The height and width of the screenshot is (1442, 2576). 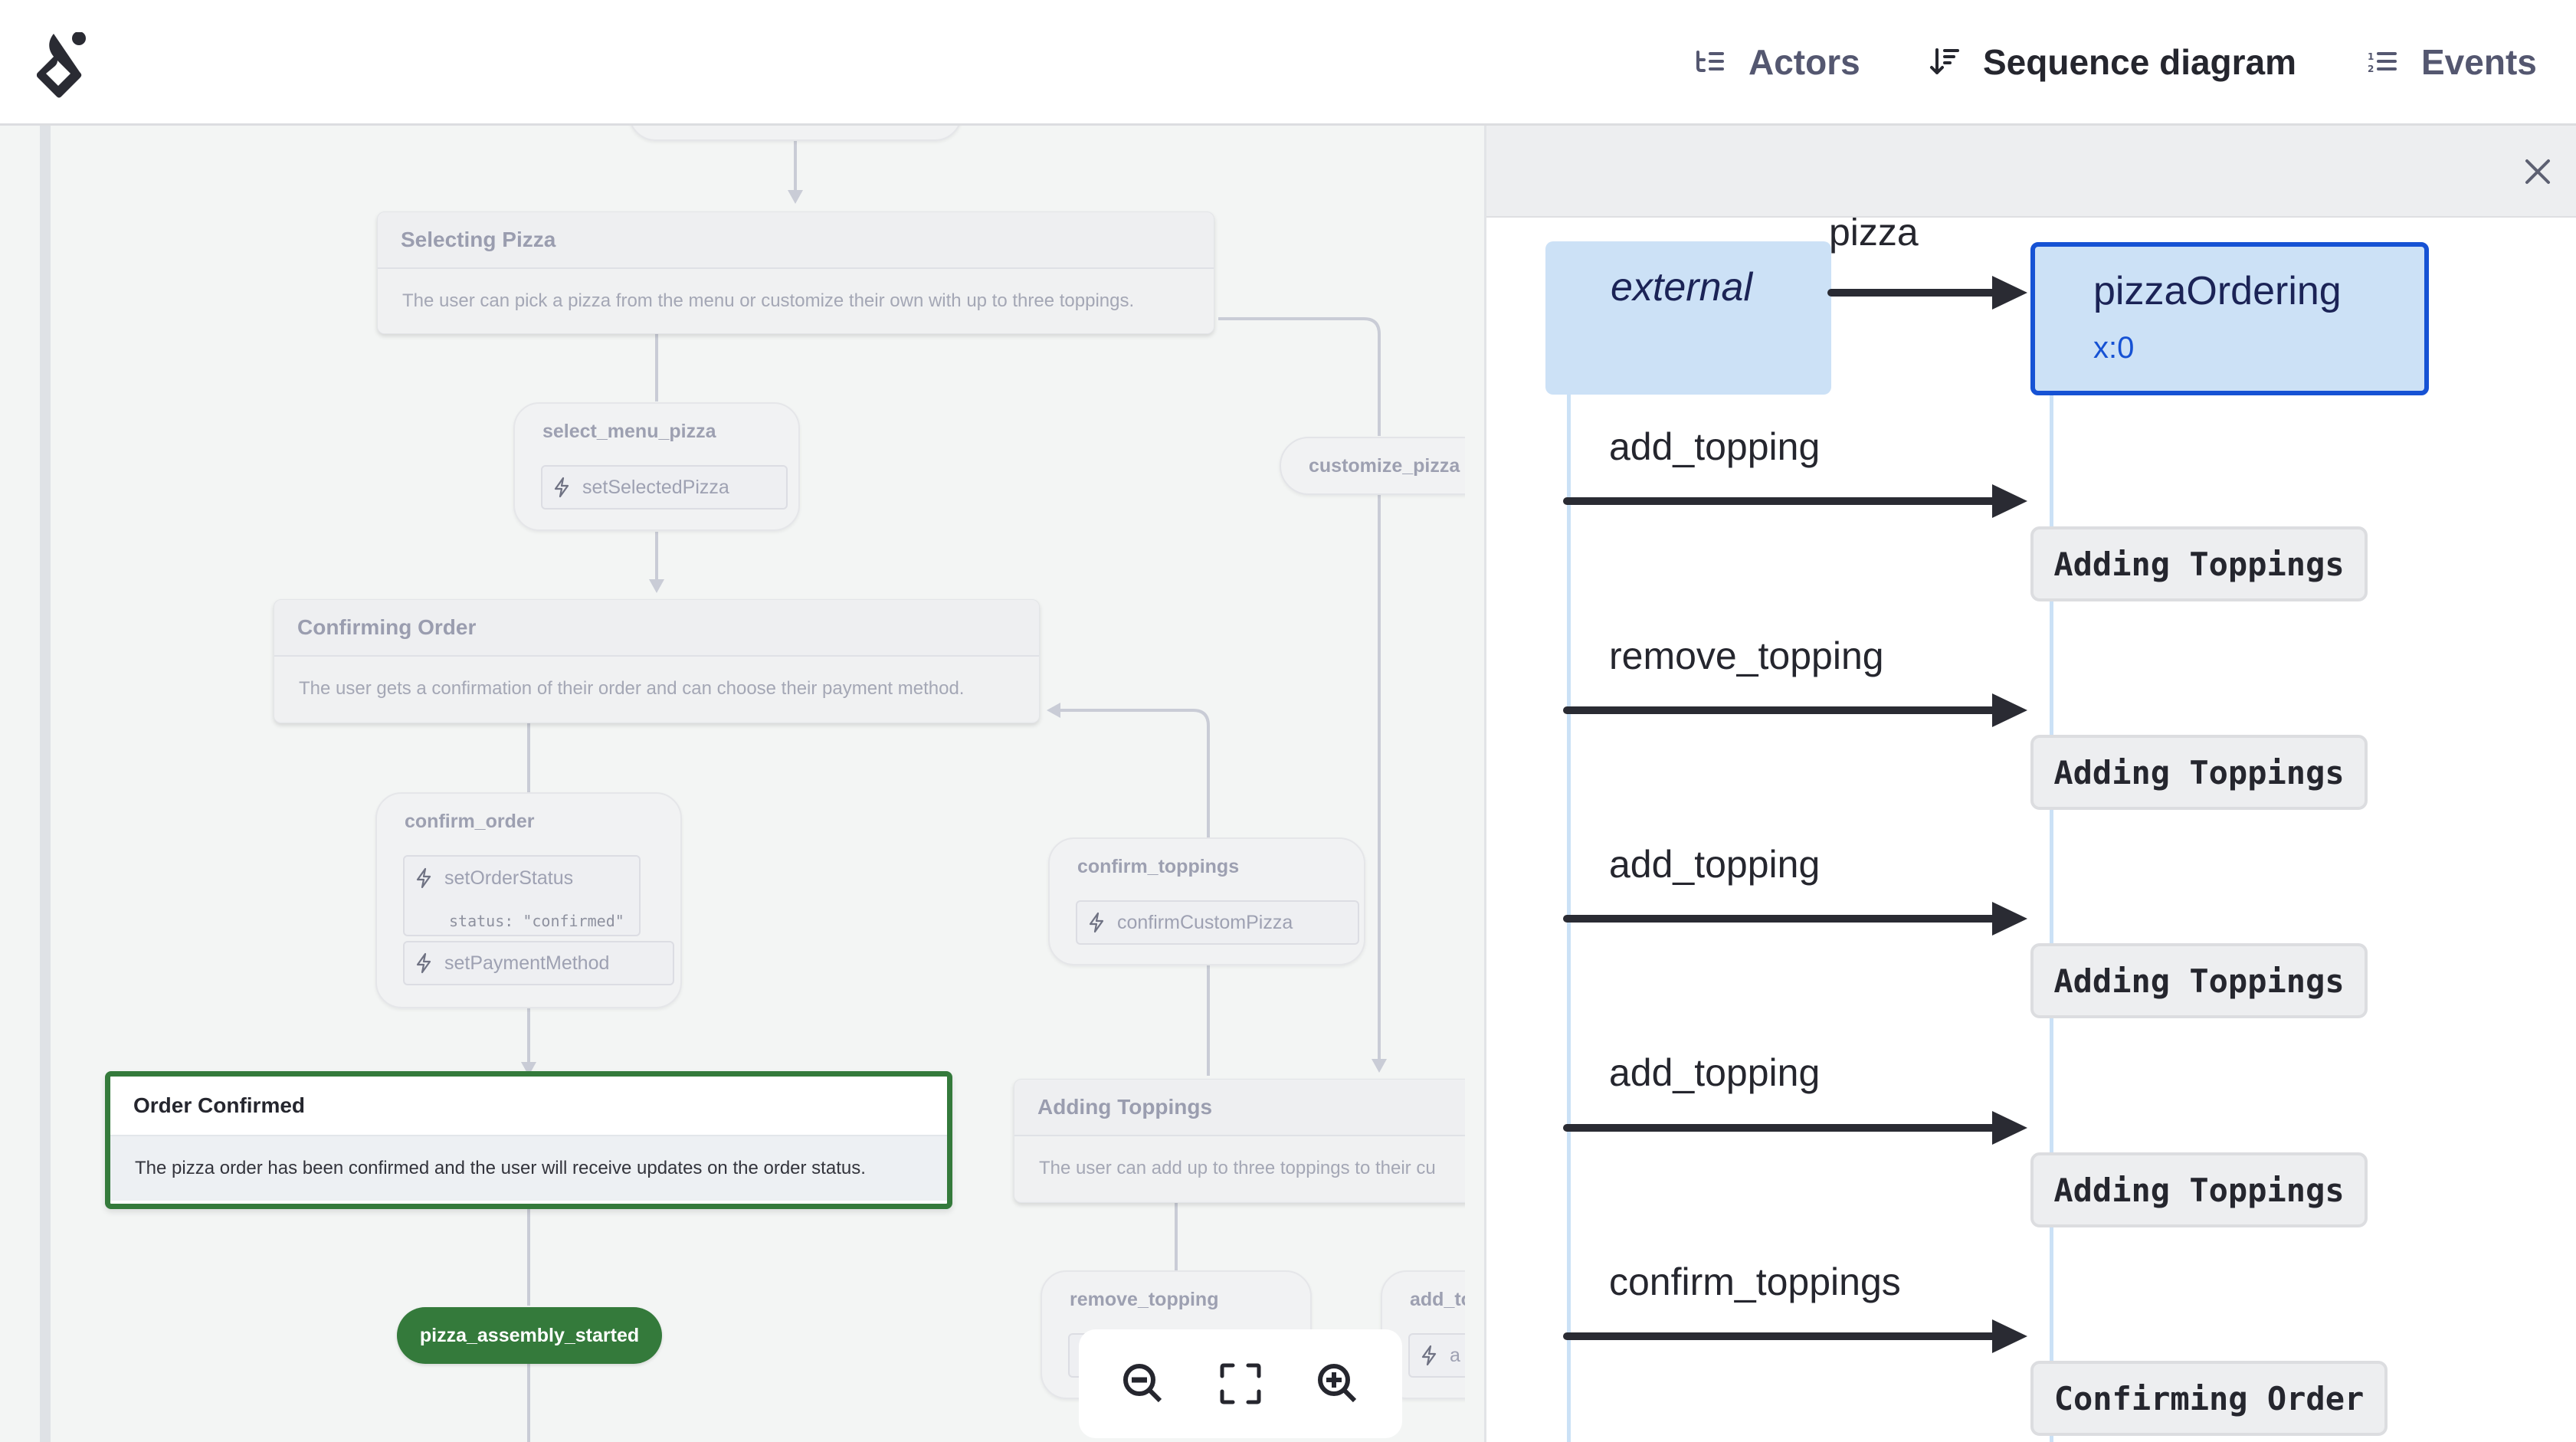 What do you see at coordinates (1144, 1299) in the screenshot?
I see `event-label: remove_topping` at bounding box center [1144, 1299].